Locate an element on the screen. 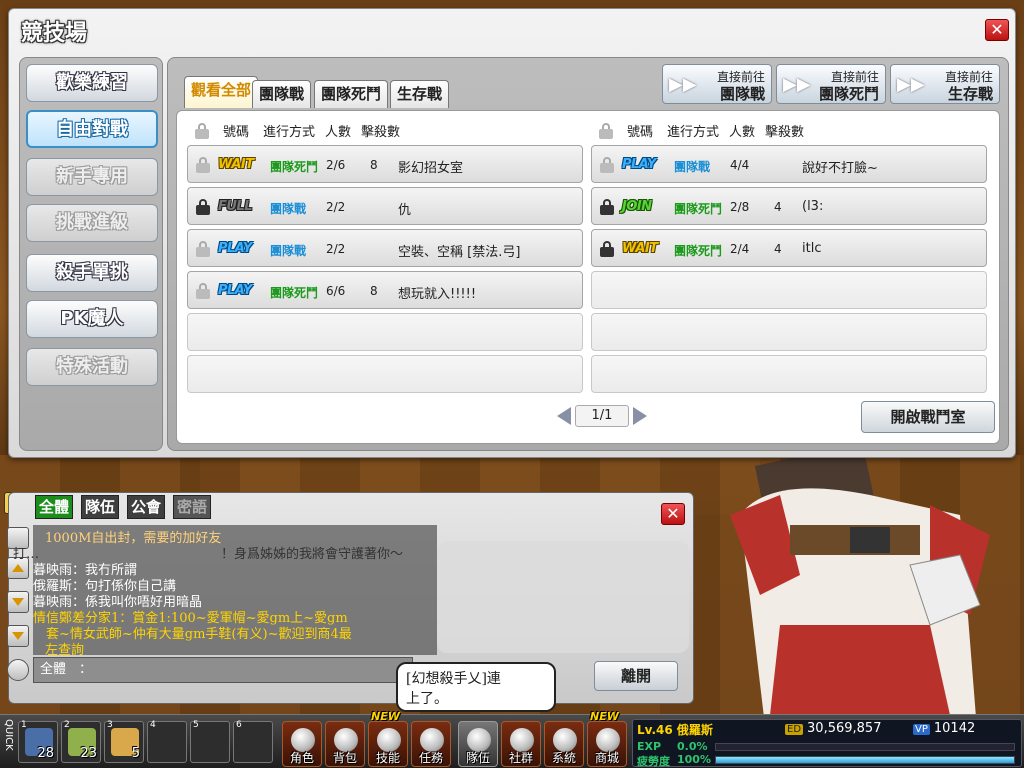 The width and height of the screenshot is (1024, 768). room-players: 2/4 is located at coordinates (740, 249).